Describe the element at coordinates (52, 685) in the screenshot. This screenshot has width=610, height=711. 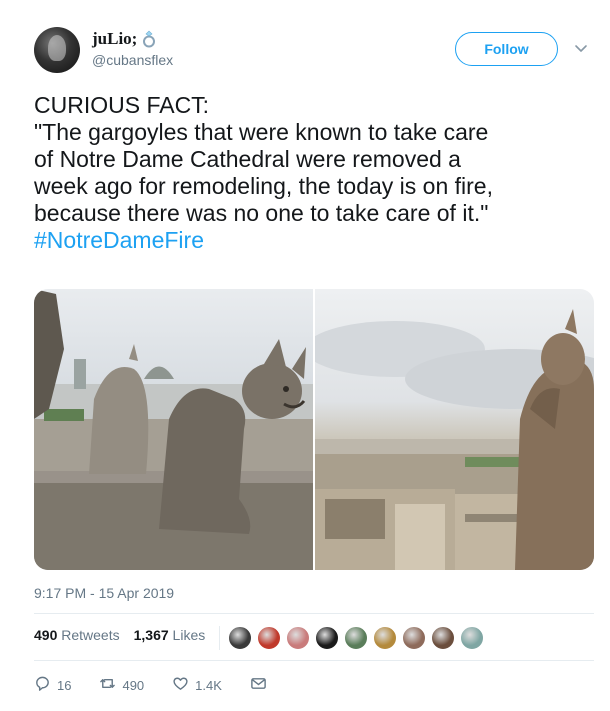
I see `reply-button: 16` at that location.